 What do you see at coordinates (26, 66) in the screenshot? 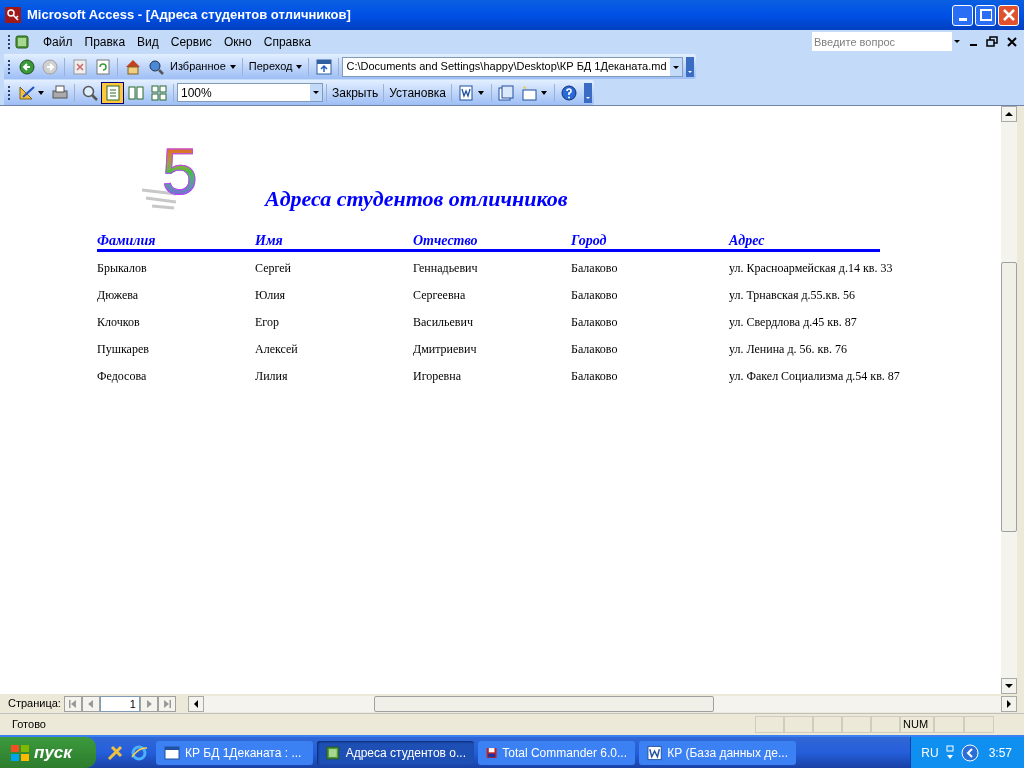
I see `back-icon` at bounding box center [26, 66].